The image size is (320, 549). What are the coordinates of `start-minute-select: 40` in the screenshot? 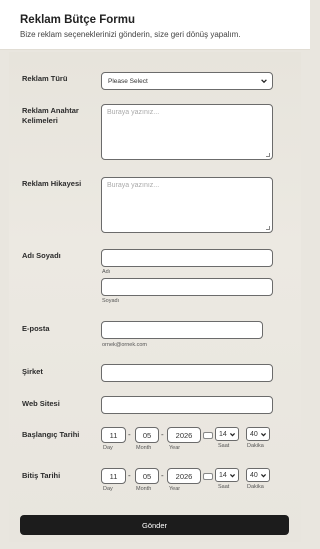 It's located at (258, 434).